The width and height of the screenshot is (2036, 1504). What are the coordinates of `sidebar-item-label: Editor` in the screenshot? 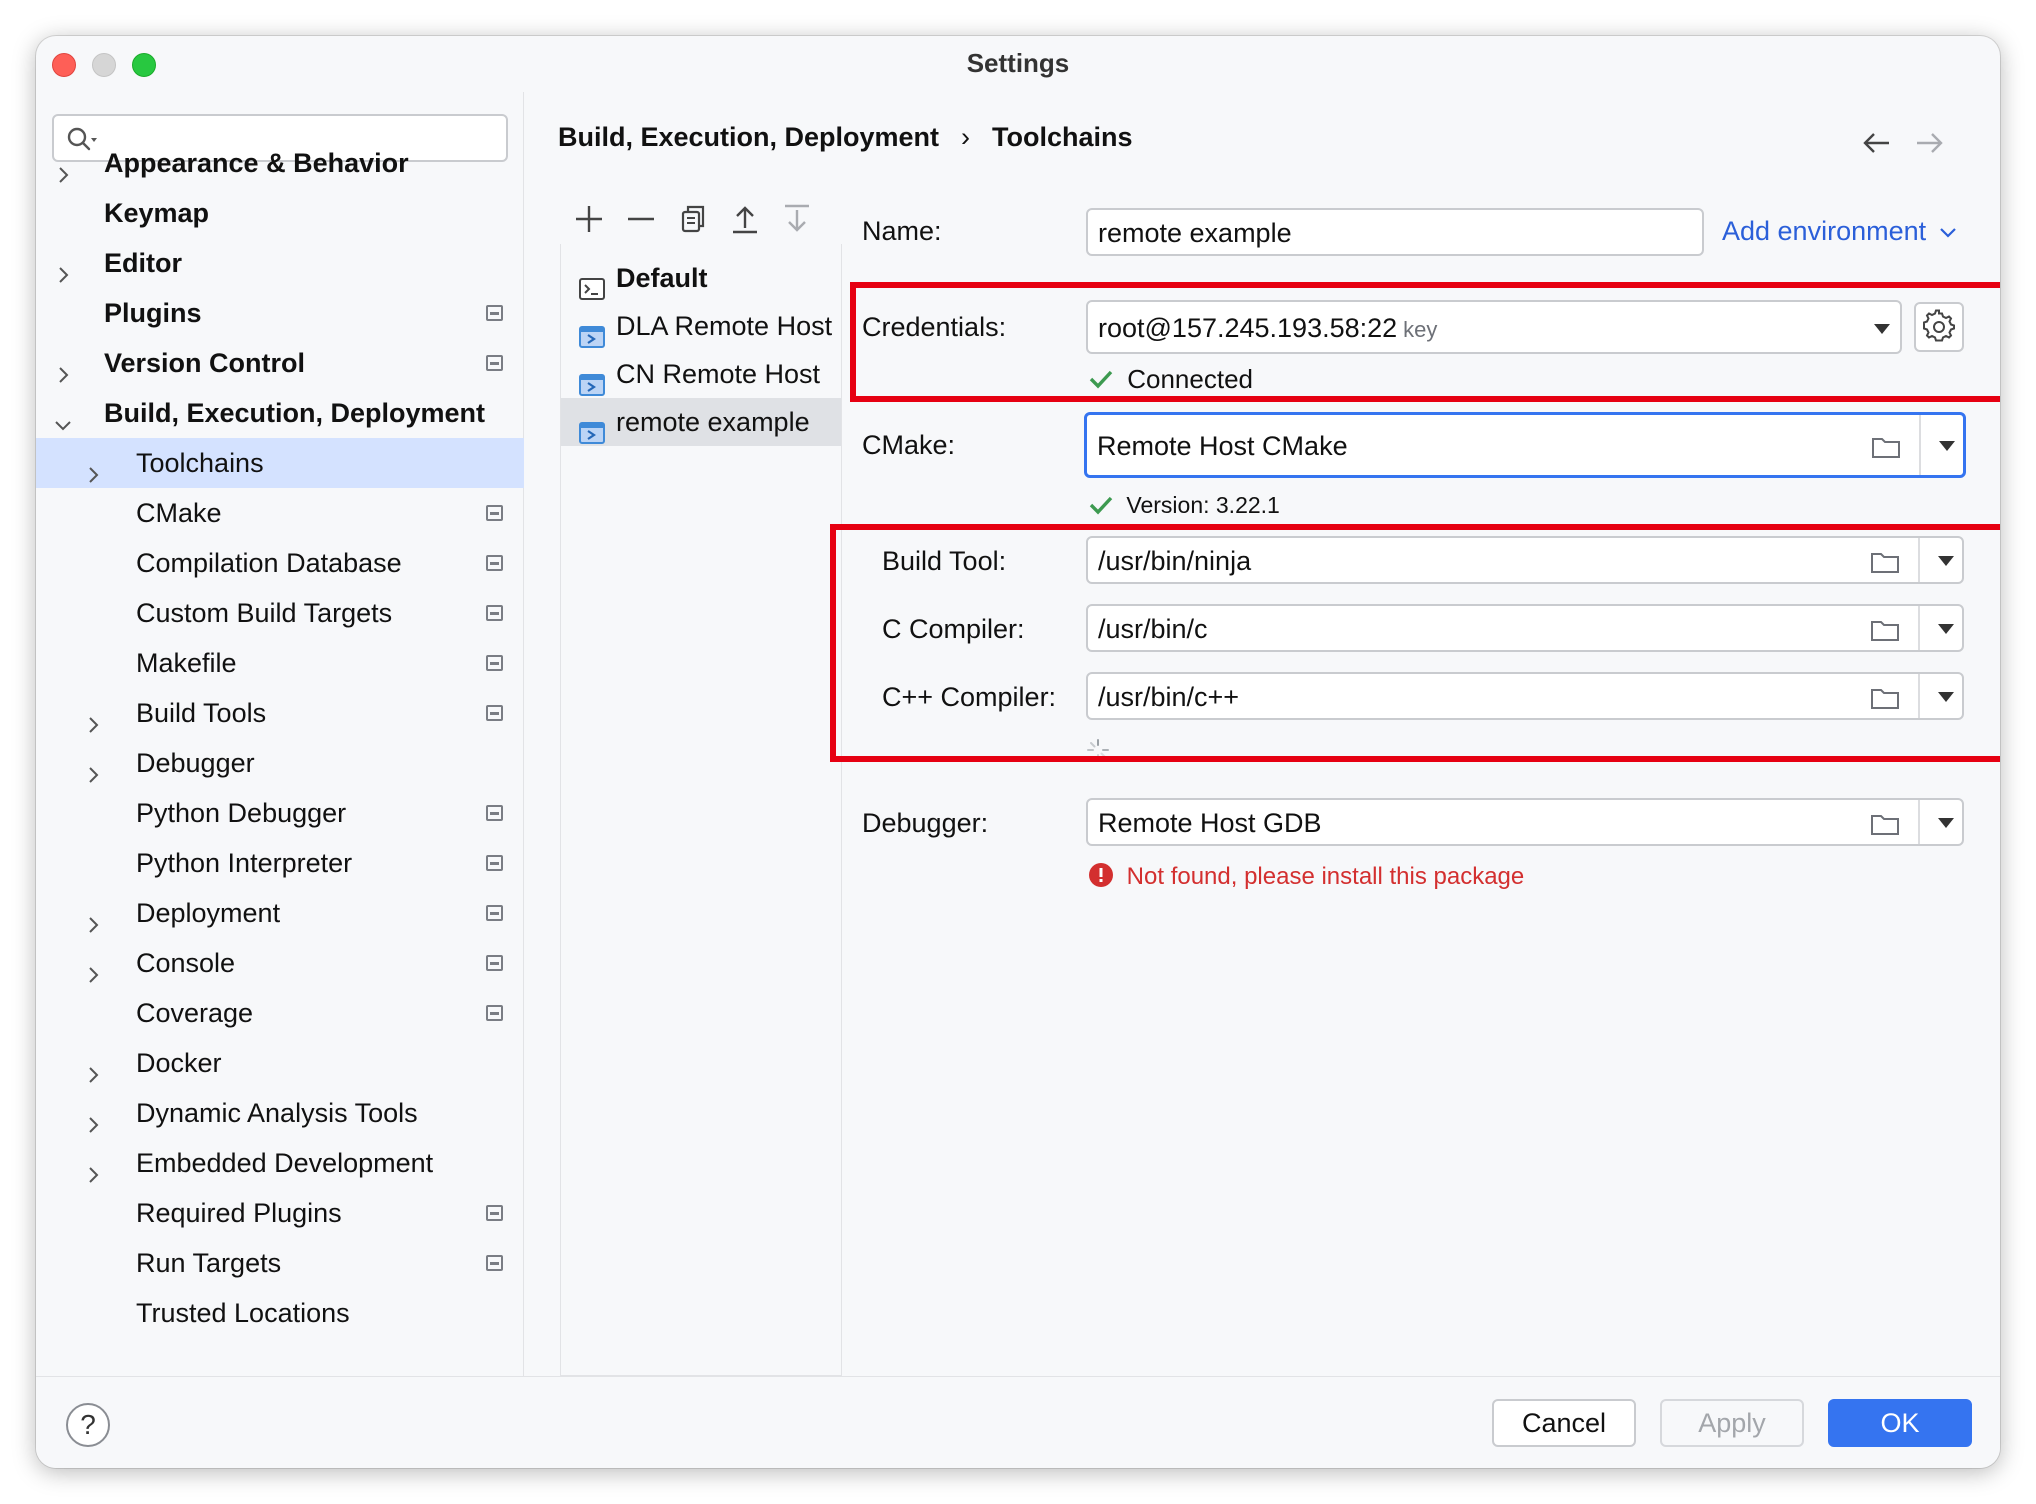 It's located at (143, 263).